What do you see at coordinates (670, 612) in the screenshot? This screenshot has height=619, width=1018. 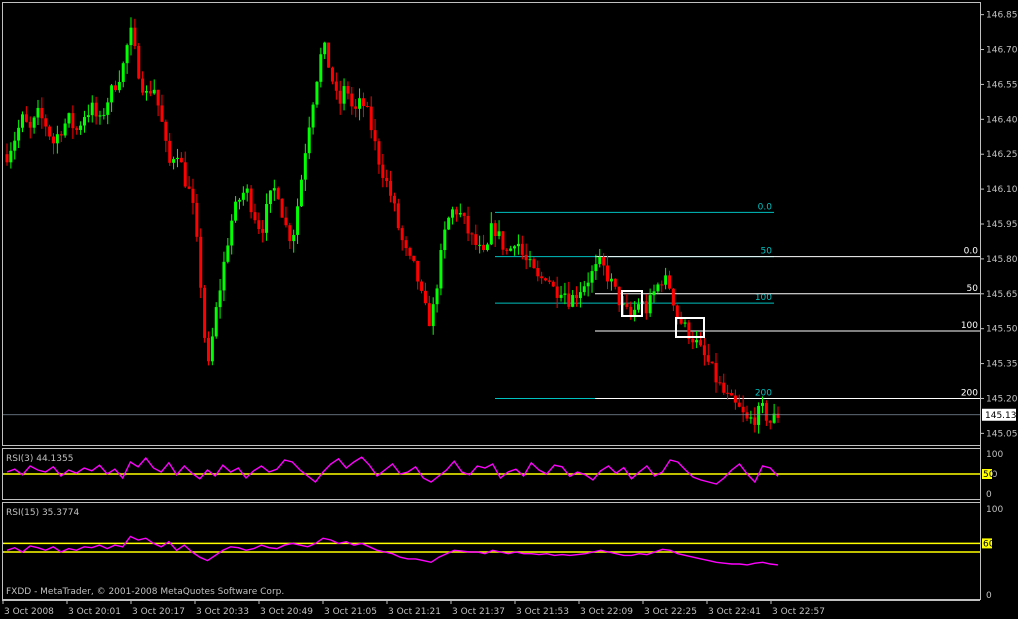 I see `time-tick-label: 3 Oct 22:25` at bounding box center [670, 612].